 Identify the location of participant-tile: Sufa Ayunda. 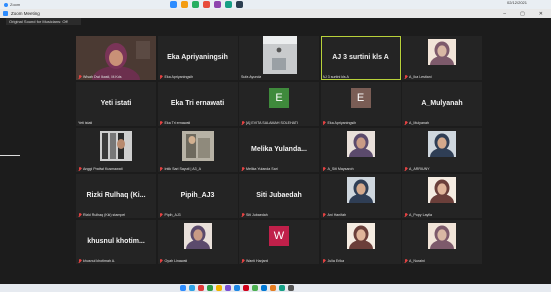
(279, 58).